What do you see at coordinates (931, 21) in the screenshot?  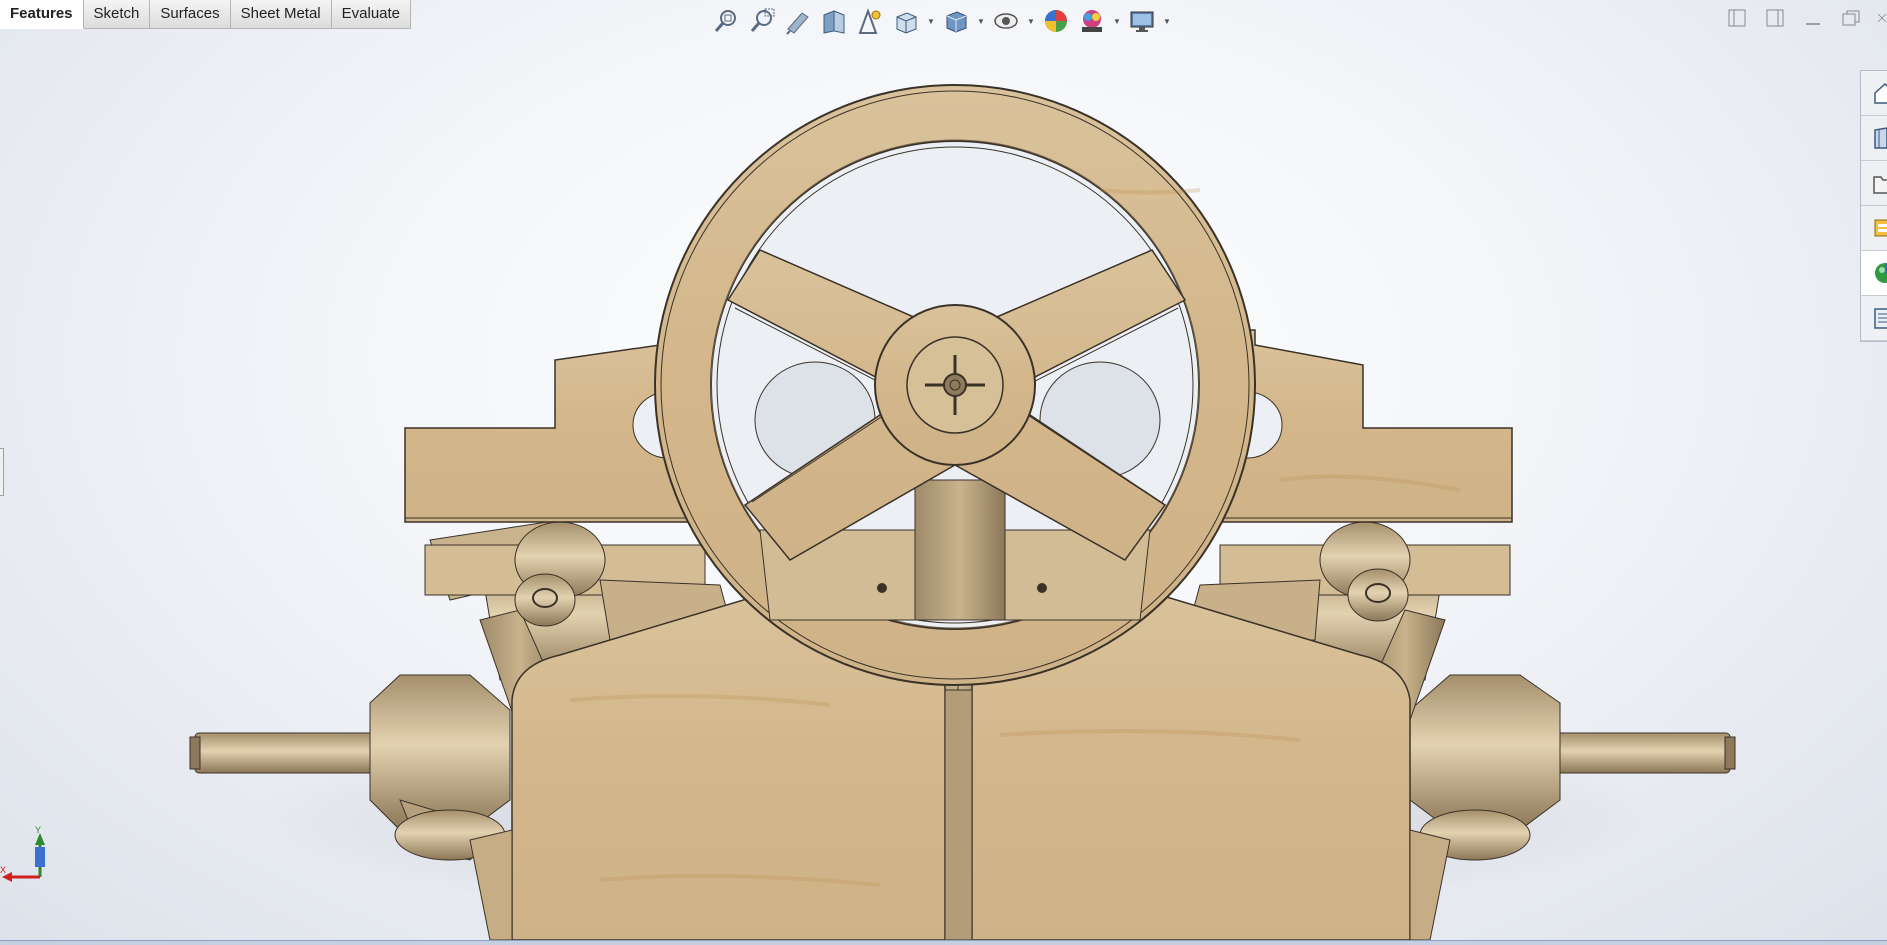 I see `view-orientation-dropdown-icon: ▼` at bounding box center [931, 21].